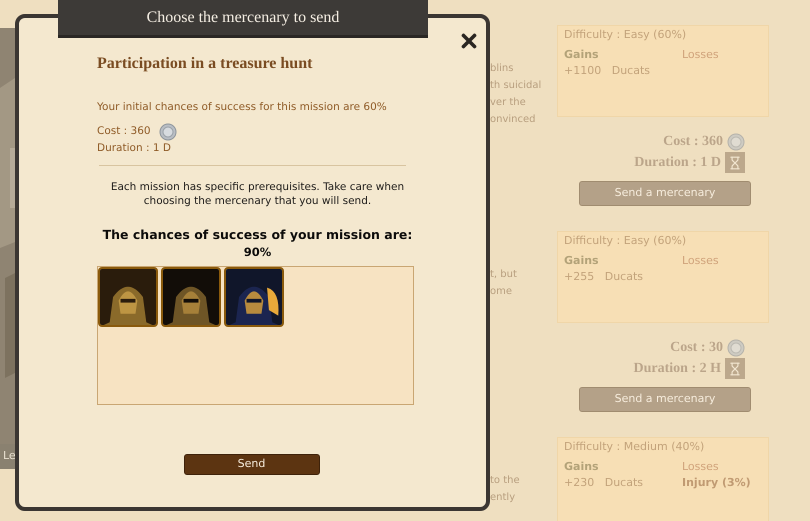 The width and height of the screenshot is (810, 521). Describe the element at coordinates (677, 369) in the screenshot. I see `duration-text: Duration : 2 H` at that location.